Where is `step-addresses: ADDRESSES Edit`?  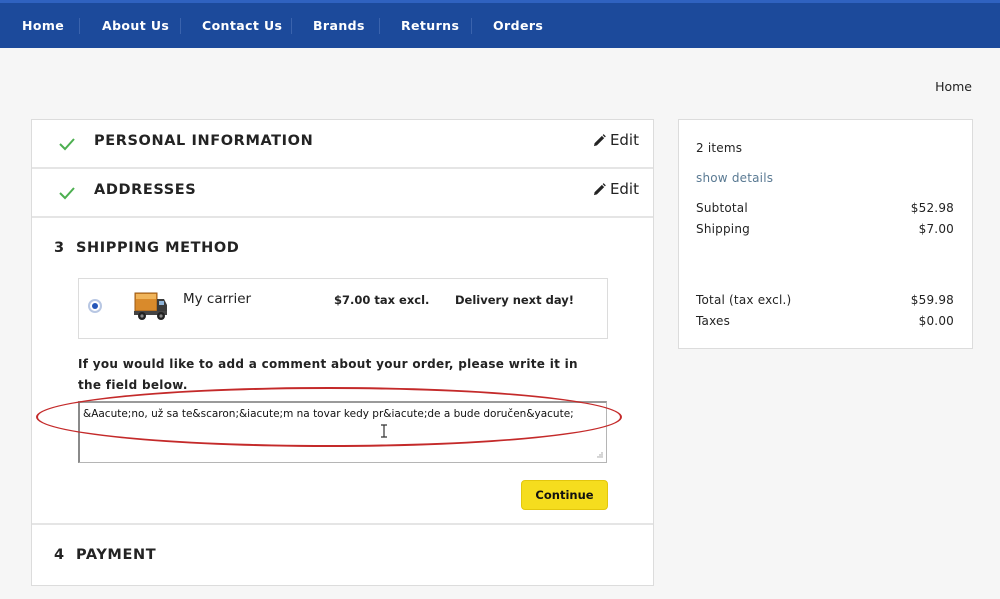 step-addresses: ADDRESSES Edit is located at coordinates (342, 193).